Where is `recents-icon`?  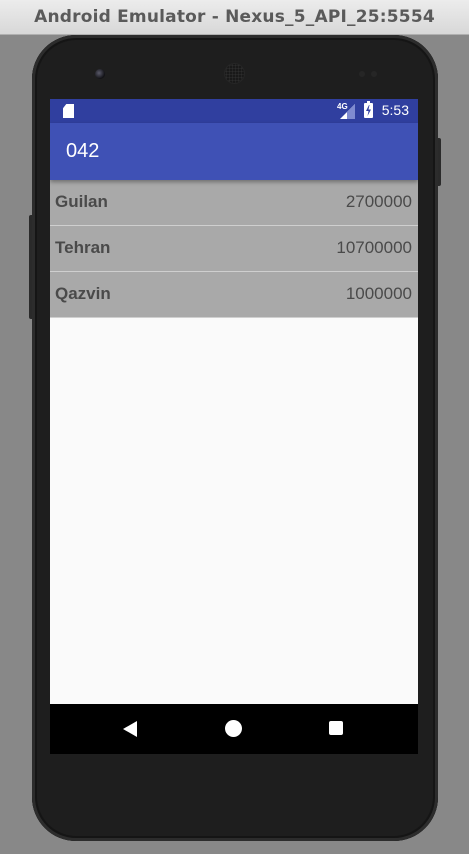 recents-icon is located at coordinates (336, 728).